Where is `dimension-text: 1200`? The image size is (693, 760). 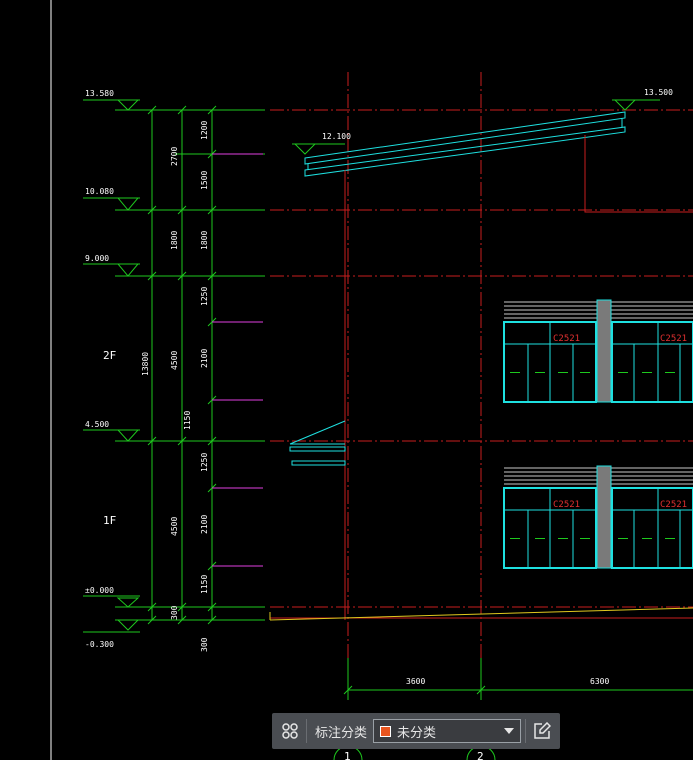 dimension-text: 1200 is located at coordinates (204, 130).